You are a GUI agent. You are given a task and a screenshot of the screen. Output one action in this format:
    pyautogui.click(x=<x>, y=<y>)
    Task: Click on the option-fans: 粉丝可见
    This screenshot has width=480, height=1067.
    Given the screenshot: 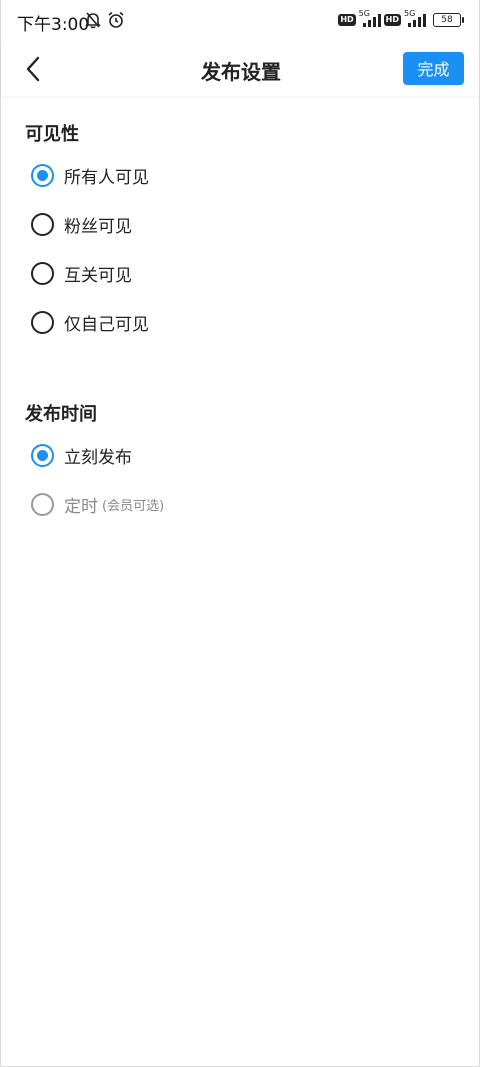 What is the action you would take?
    pyautogui.click(x=81, y=224)
    